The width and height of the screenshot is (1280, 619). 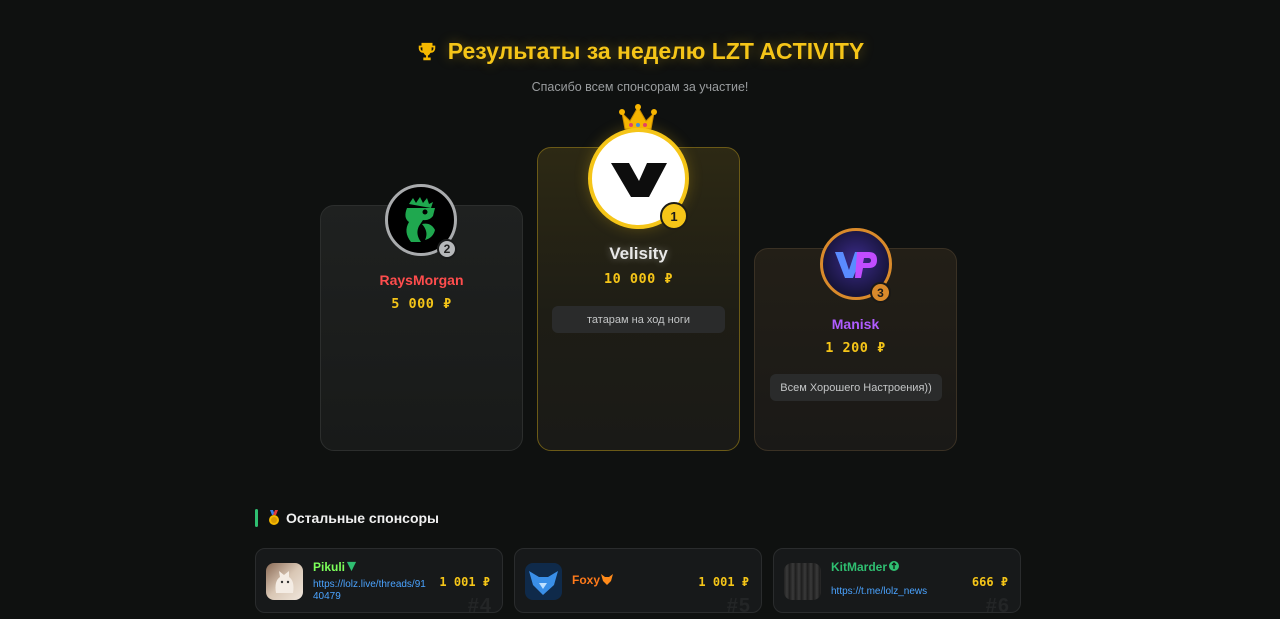 What do you see at coordinates (421, 304) in the screenshot?
I see `amount-second: 5 000 ₽` at bounding box center [421, 304].